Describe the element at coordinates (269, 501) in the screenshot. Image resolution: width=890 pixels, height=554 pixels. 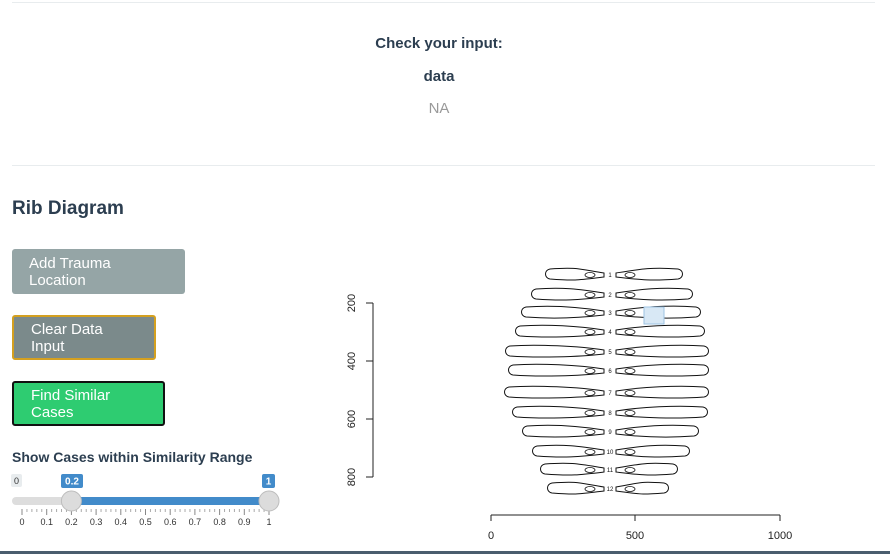
I see `slider-to-handle` at that location.